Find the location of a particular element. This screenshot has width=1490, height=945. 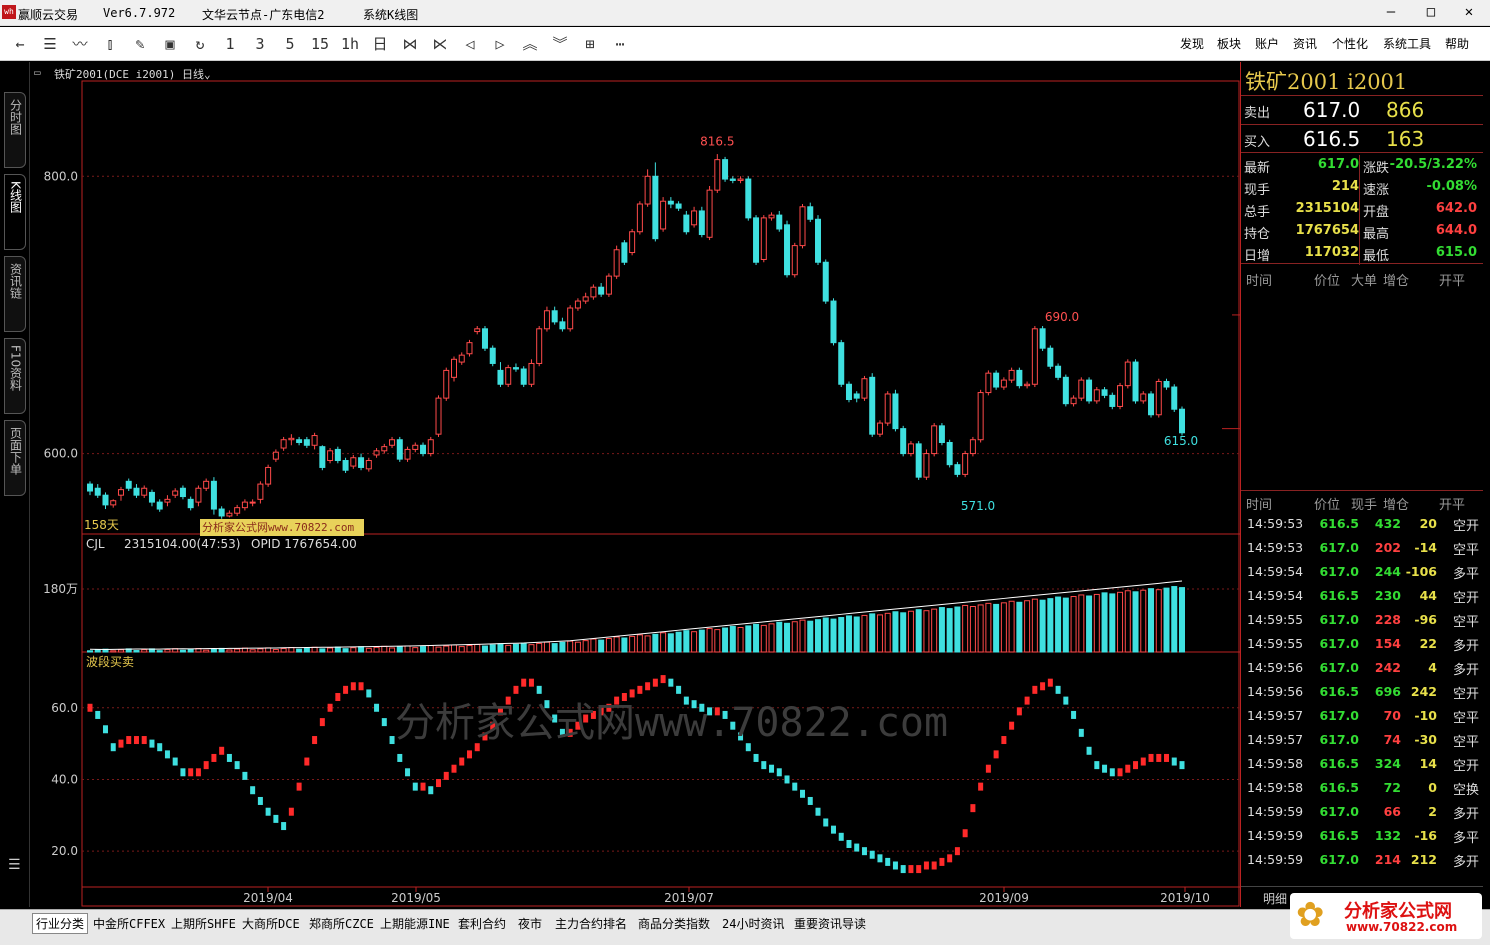

candle-icon: ⫾ is located at coordinates (110, 44).